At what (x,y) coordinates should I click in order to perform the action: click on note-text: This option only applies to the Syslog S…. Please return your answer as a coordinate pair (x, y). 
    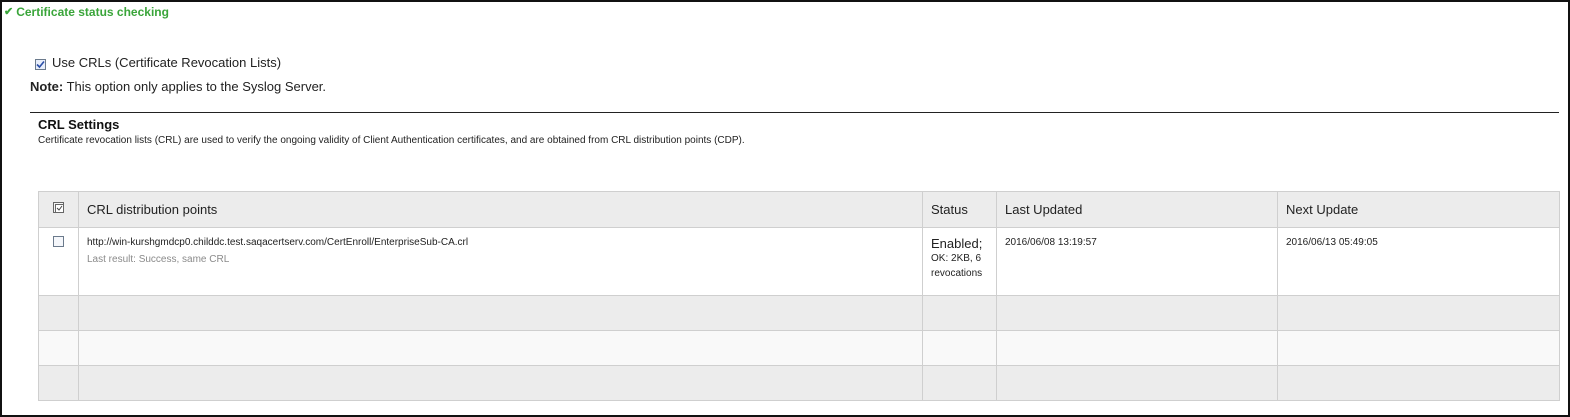
    Looking at the image, I should click on (195, 86).